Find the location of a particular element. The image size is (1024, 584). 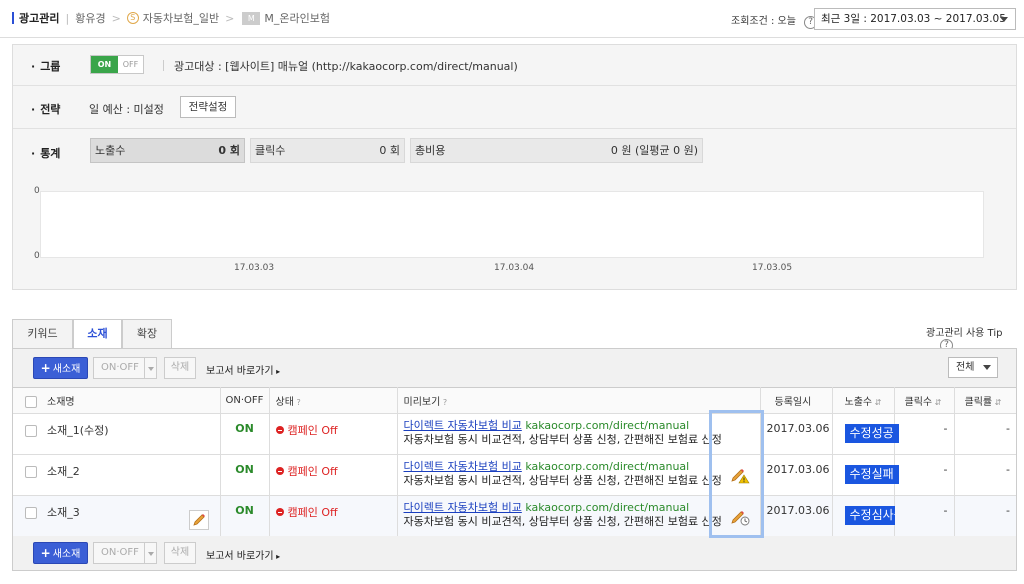

row-impressions: 수정성공 is located at coordinates (865, 434).